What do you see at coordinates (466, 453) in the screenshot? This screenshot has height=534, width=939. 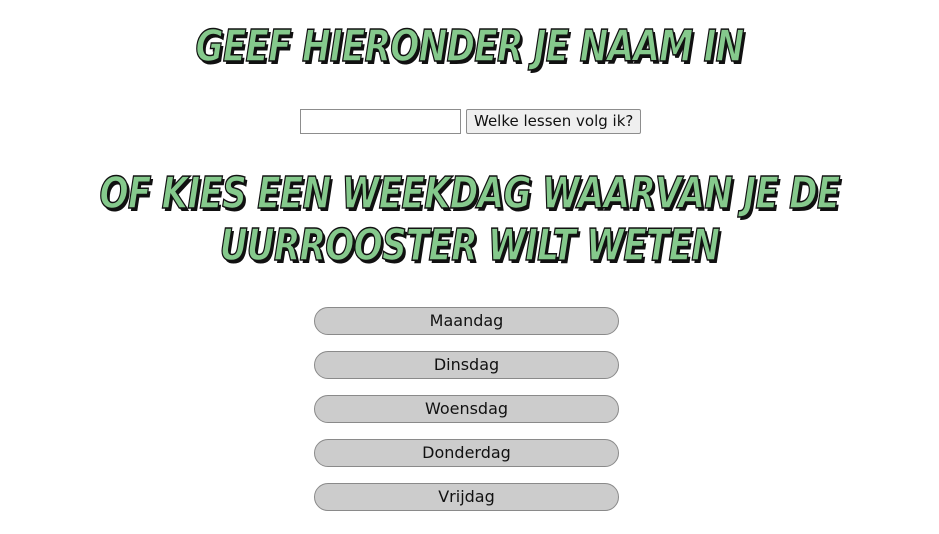 I see `day-button-donderdag: Donderdag` at bounding box center [466, 453].